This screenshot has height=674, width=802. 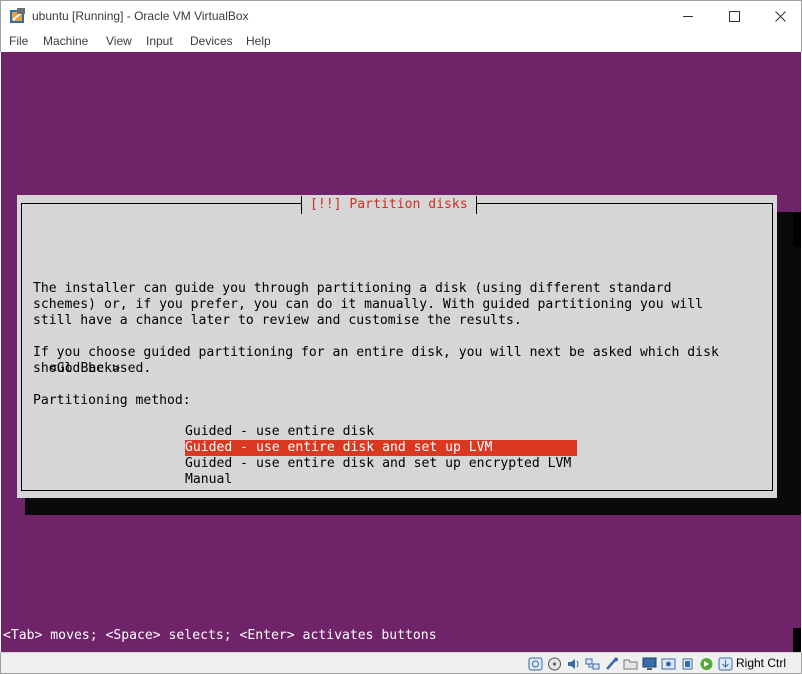 What do you see at coordinates (208, 480) in the screenshot?
I see `option-manual: Manual` at bounding box center [208, 480].